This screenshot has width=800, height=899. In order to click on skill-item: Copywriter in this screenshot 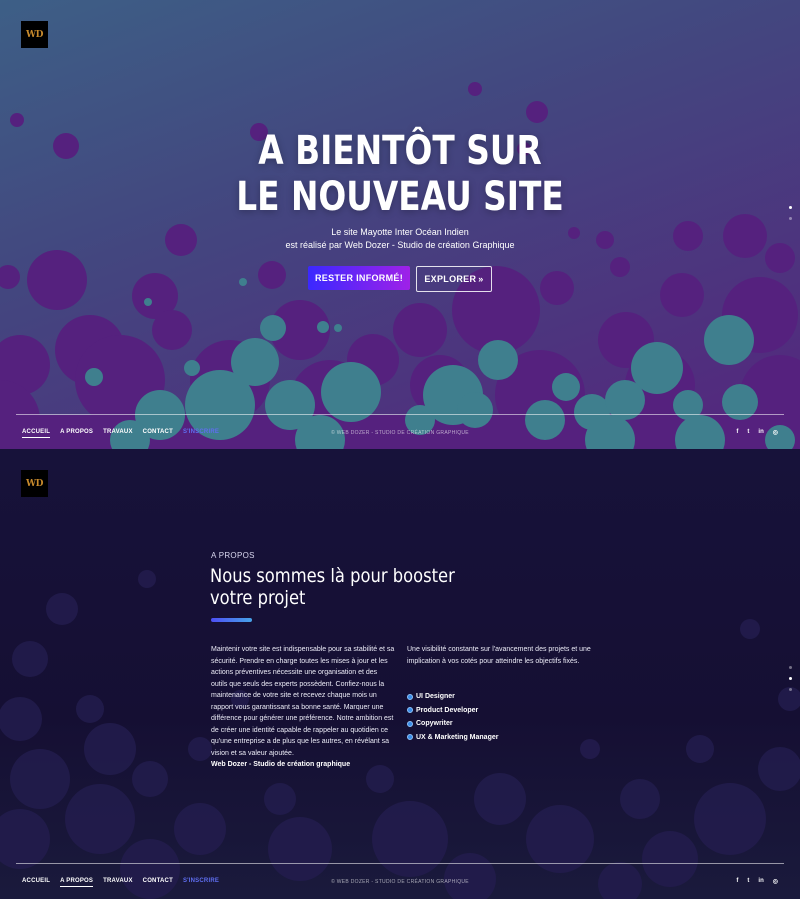, I will do `click(452, 724)`.